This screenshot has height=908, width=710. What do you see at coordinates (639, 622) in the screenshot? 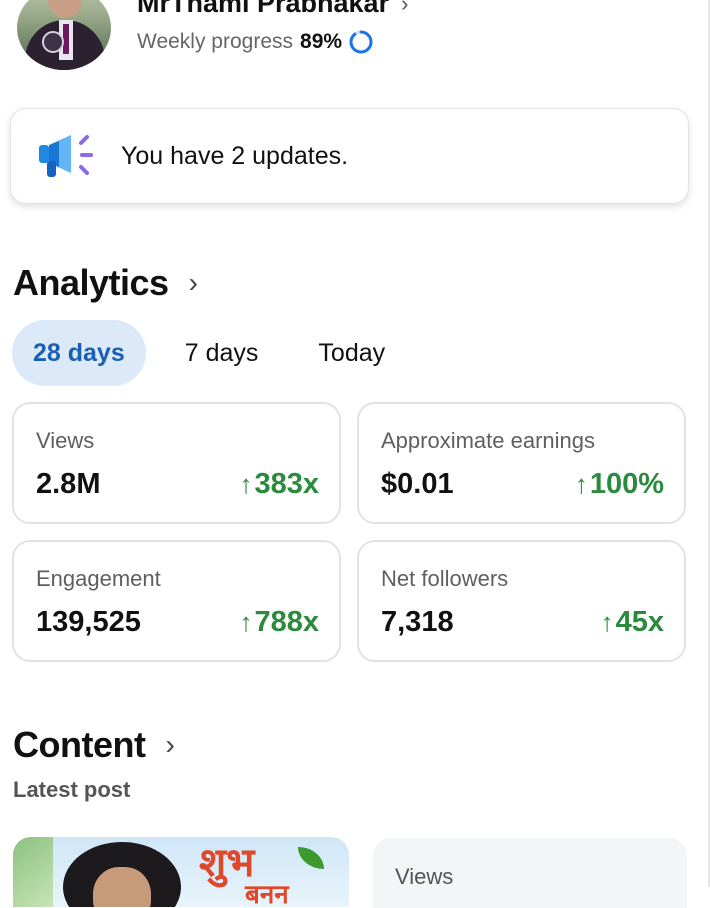
I see `stat-delta-value: 45x` at bounding box center [639, 622].